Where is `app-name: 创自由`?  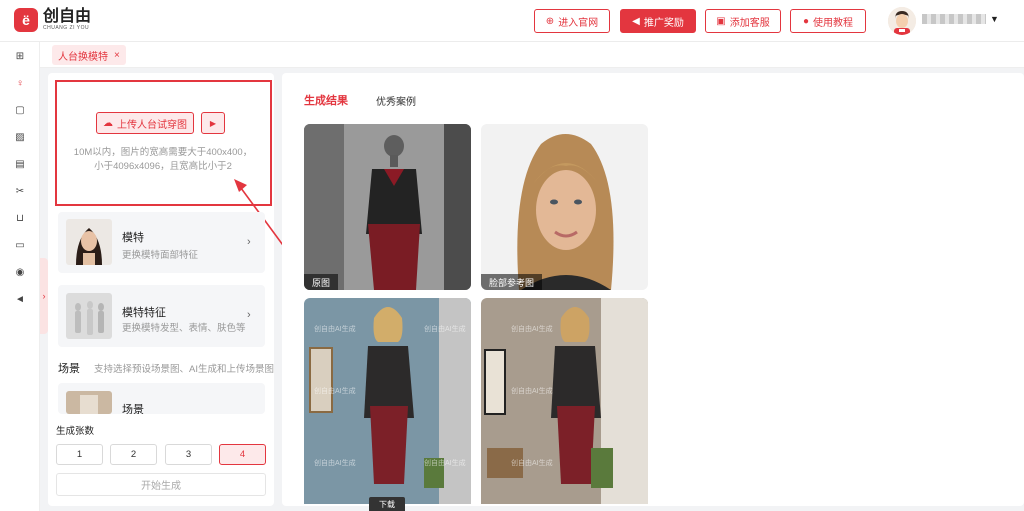 app-name: 创自由 is located at coordinates (67, 16).